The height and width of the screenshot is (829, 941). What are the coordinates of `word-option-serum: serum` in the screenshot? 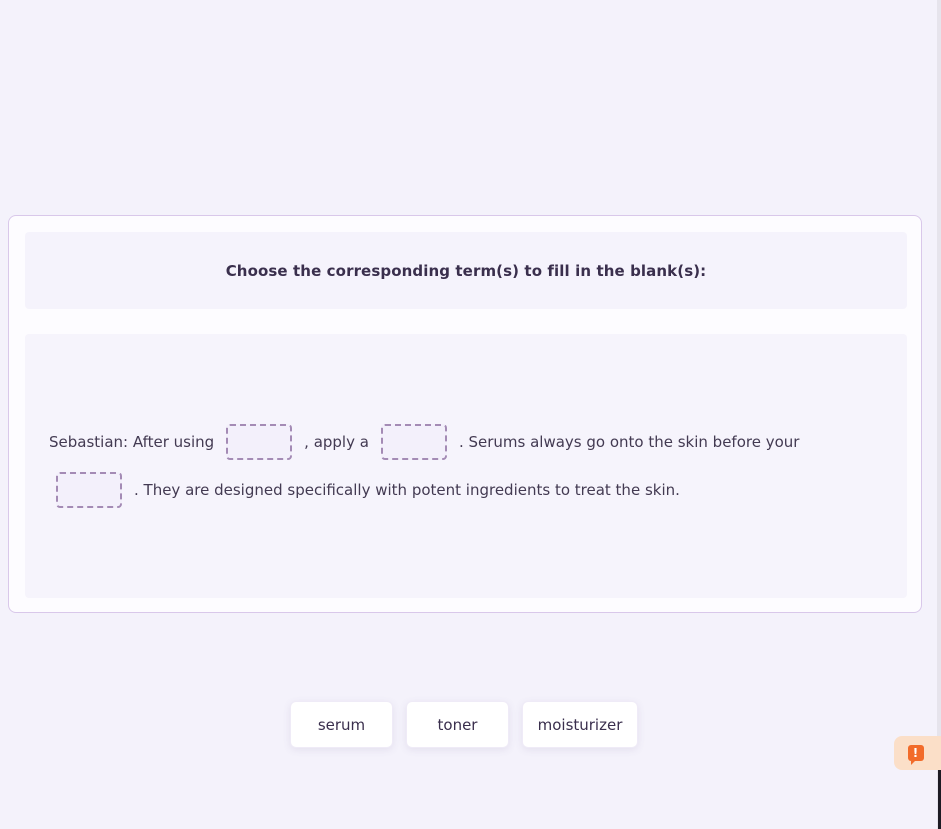 It's located at (341, 724).